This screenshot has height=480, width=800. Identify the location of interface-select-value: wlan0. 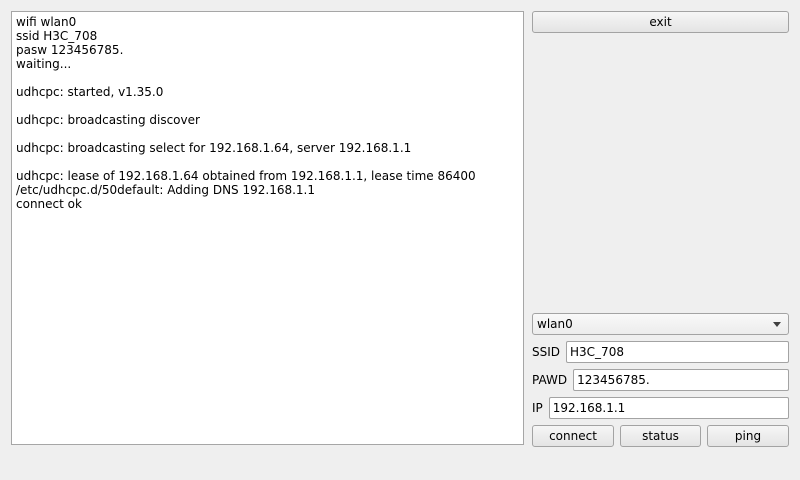
(555, 324).